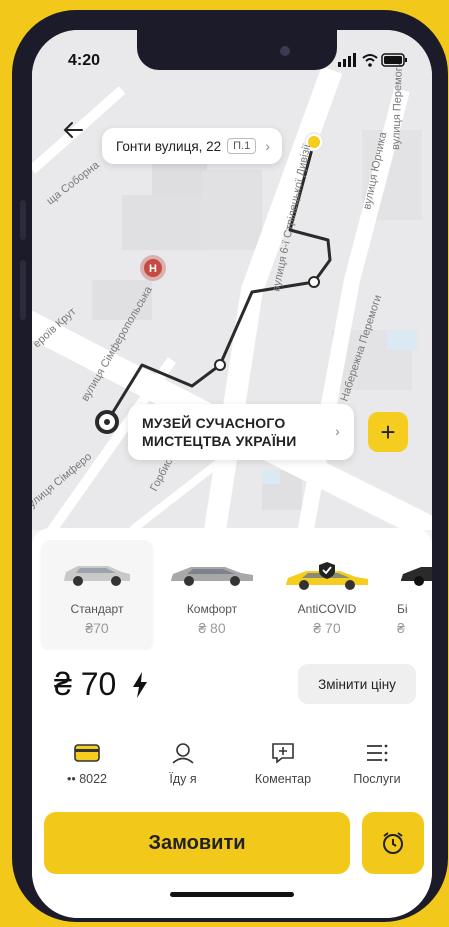 This screenshot has height=927, width=449. Describe the element at coordinates (87, 779) in the screenshot. I see `option-label: •• 8022` at that location.